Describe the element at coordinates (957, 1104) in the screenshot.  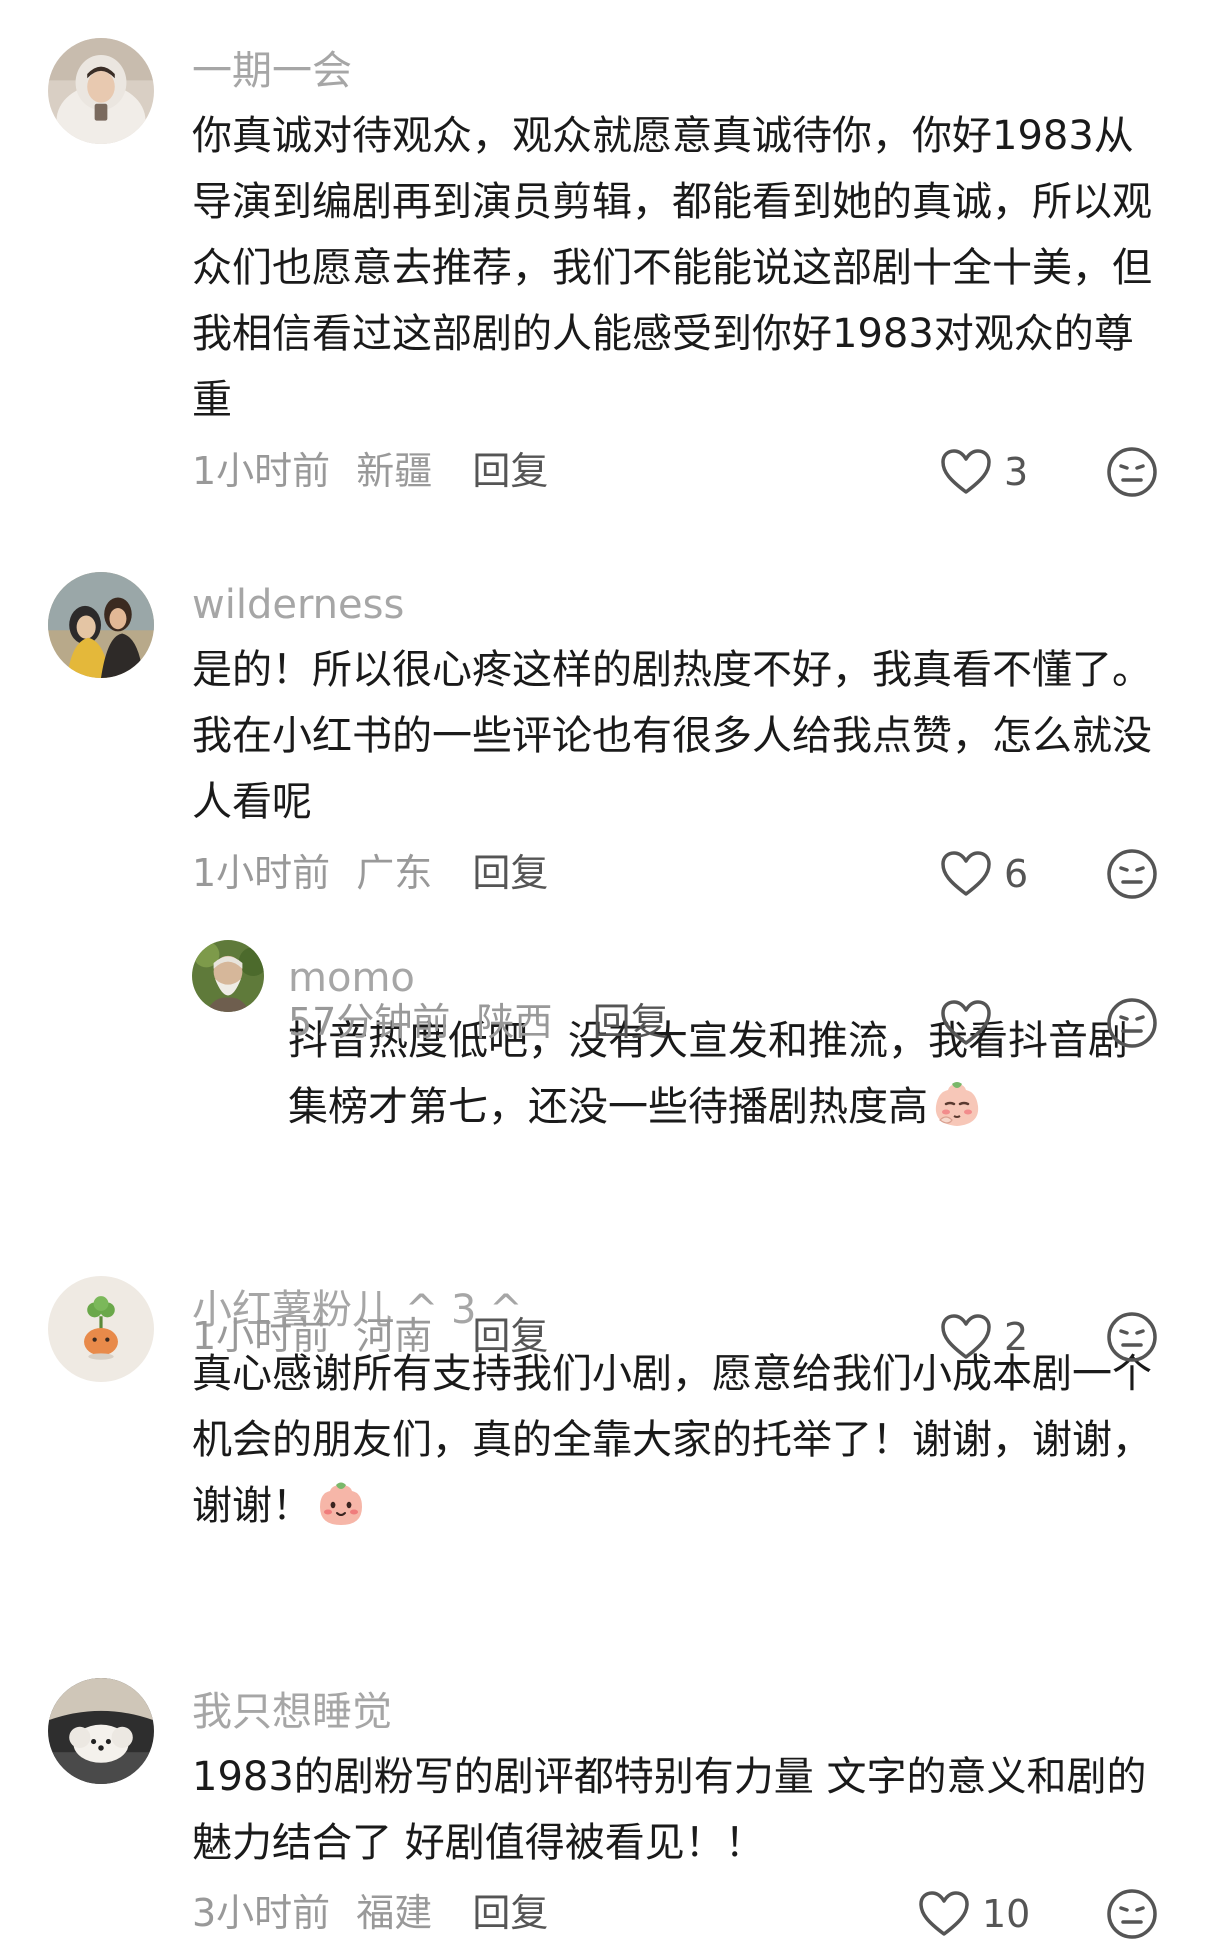
I see `pensive-face-emoji-icon` at that location.